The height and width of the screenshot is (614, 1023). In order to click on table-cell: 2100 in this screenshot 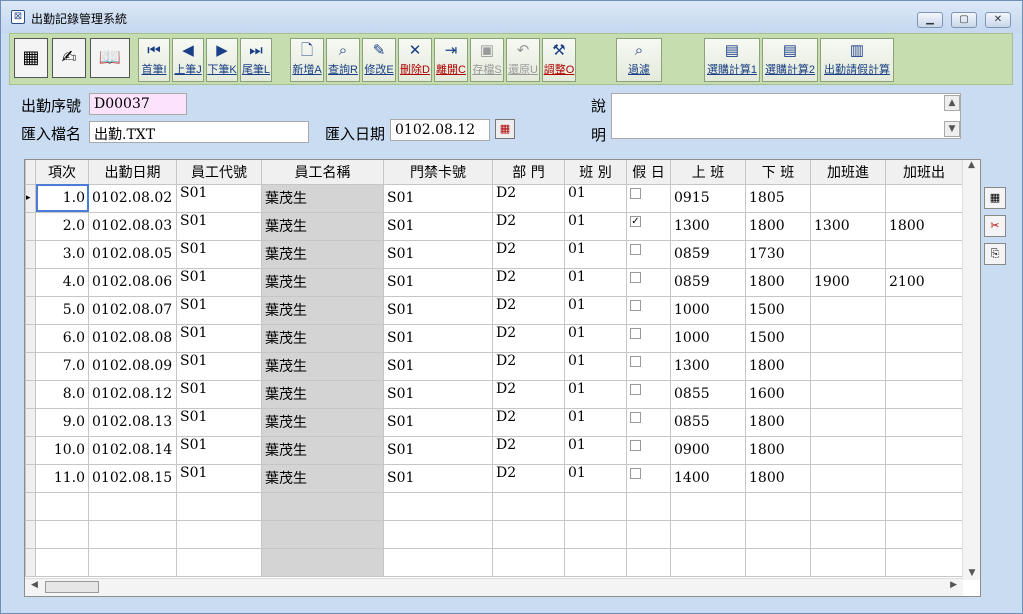, I will do `click(924, 282)`.